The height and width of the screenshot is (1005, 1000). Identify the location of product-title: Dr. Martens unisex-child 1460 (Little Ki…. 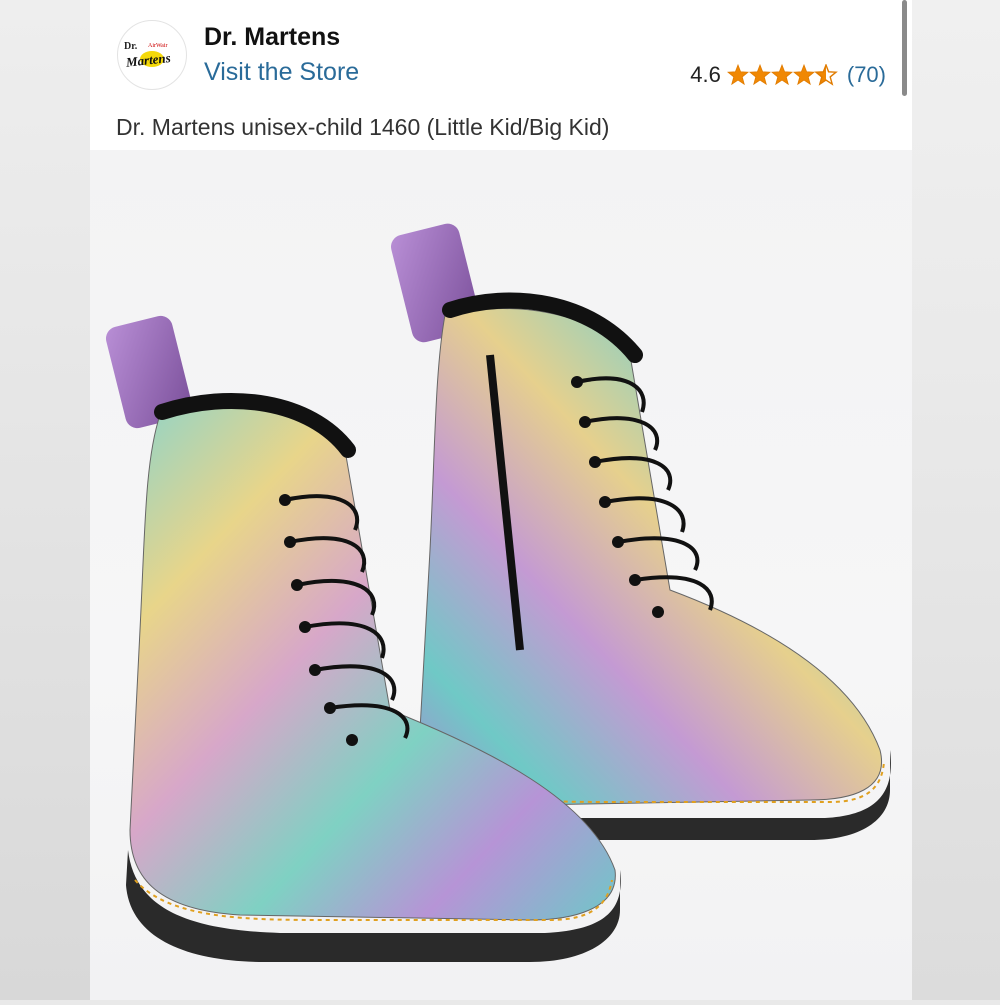
(363, 127).